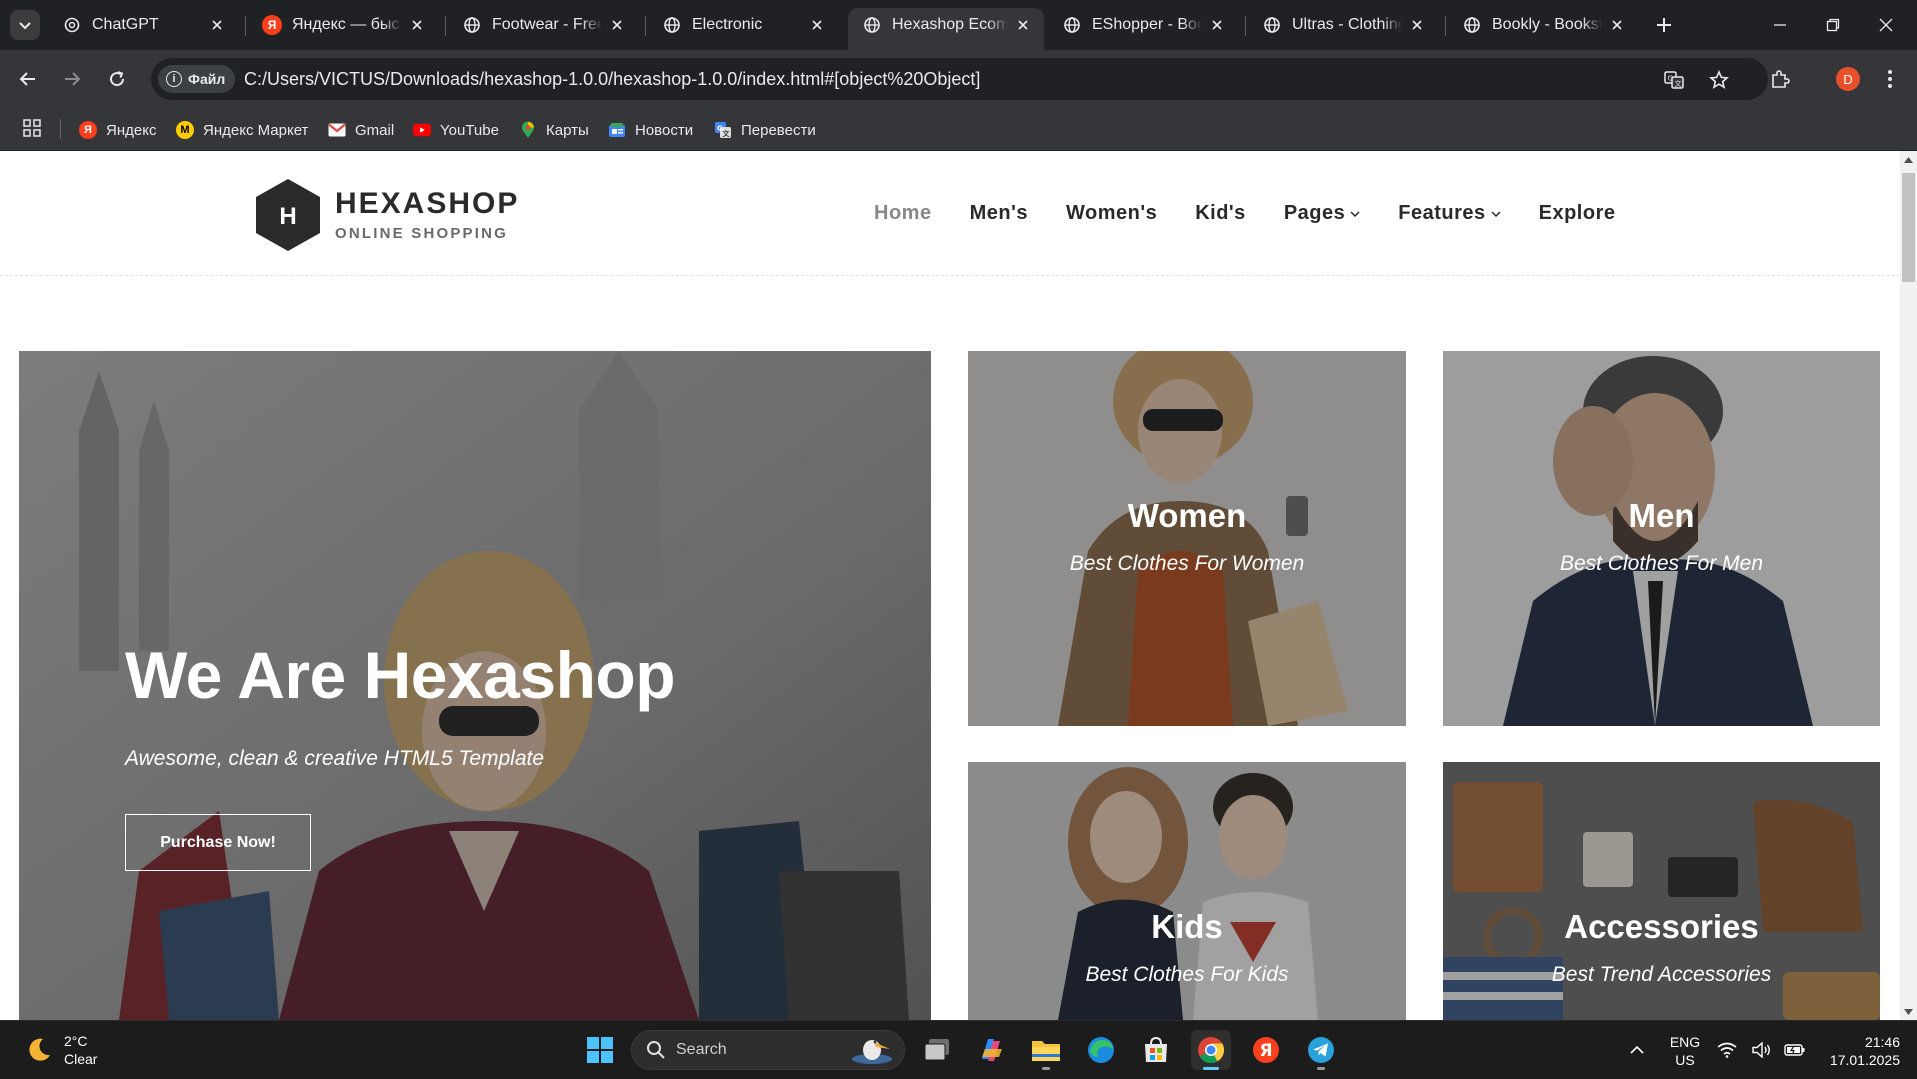  What do you see at coordinates (72, 25) in the screenshot?
I see `chatgpt-icon` at bounding box center [72, 25].